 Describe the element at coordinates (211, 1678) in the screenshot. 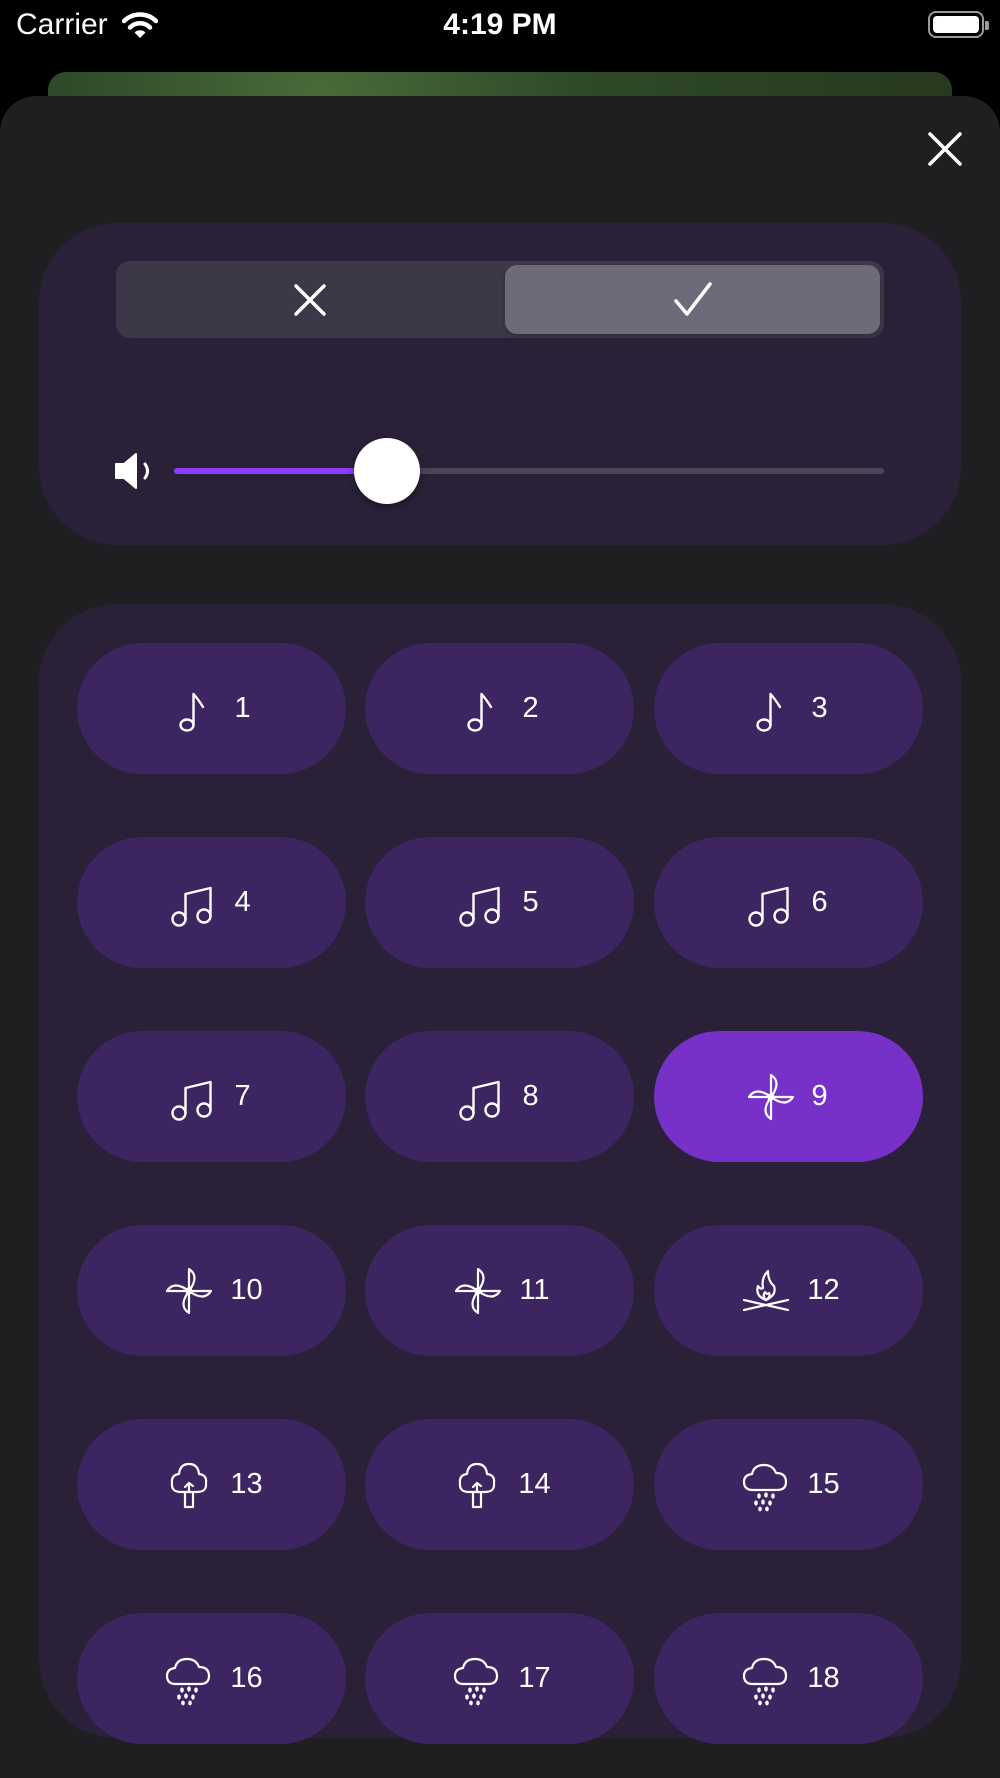

I see `sound-button-16: 16` at that location.